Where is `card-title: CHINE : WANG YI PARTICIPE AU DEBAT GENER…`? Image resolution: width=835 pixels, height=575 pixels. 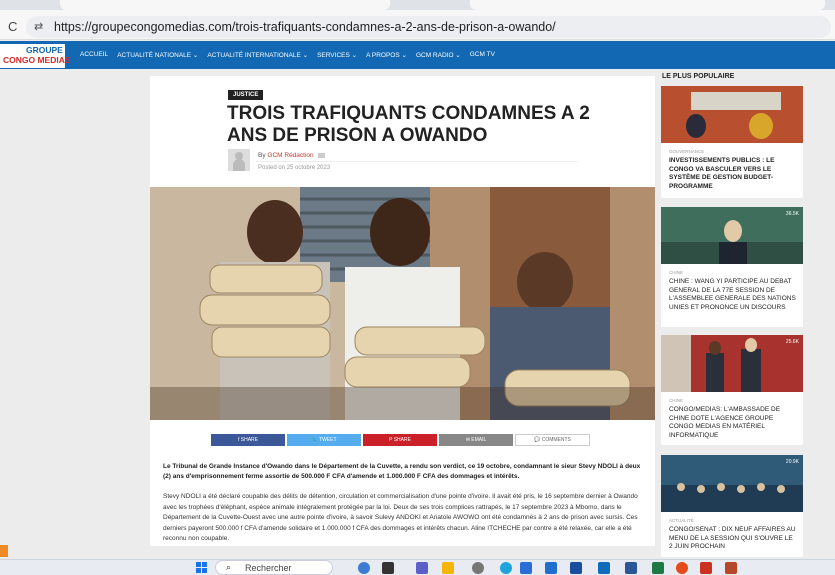 card-title: CHINE : WANG YI PARTICIPE AU DEBAT GENER… is located at coordinates (733, 295).